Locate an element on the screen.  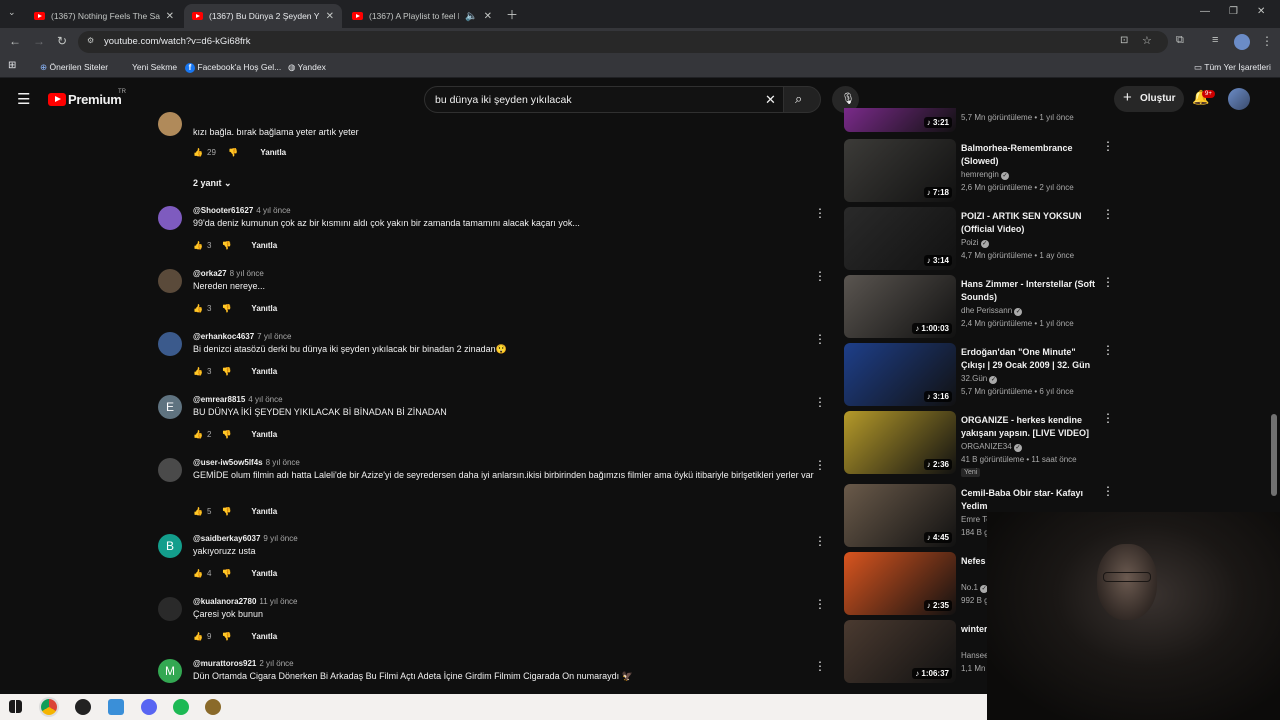
channel-name: Poizi ✓ is located at coordinates (975, 243).